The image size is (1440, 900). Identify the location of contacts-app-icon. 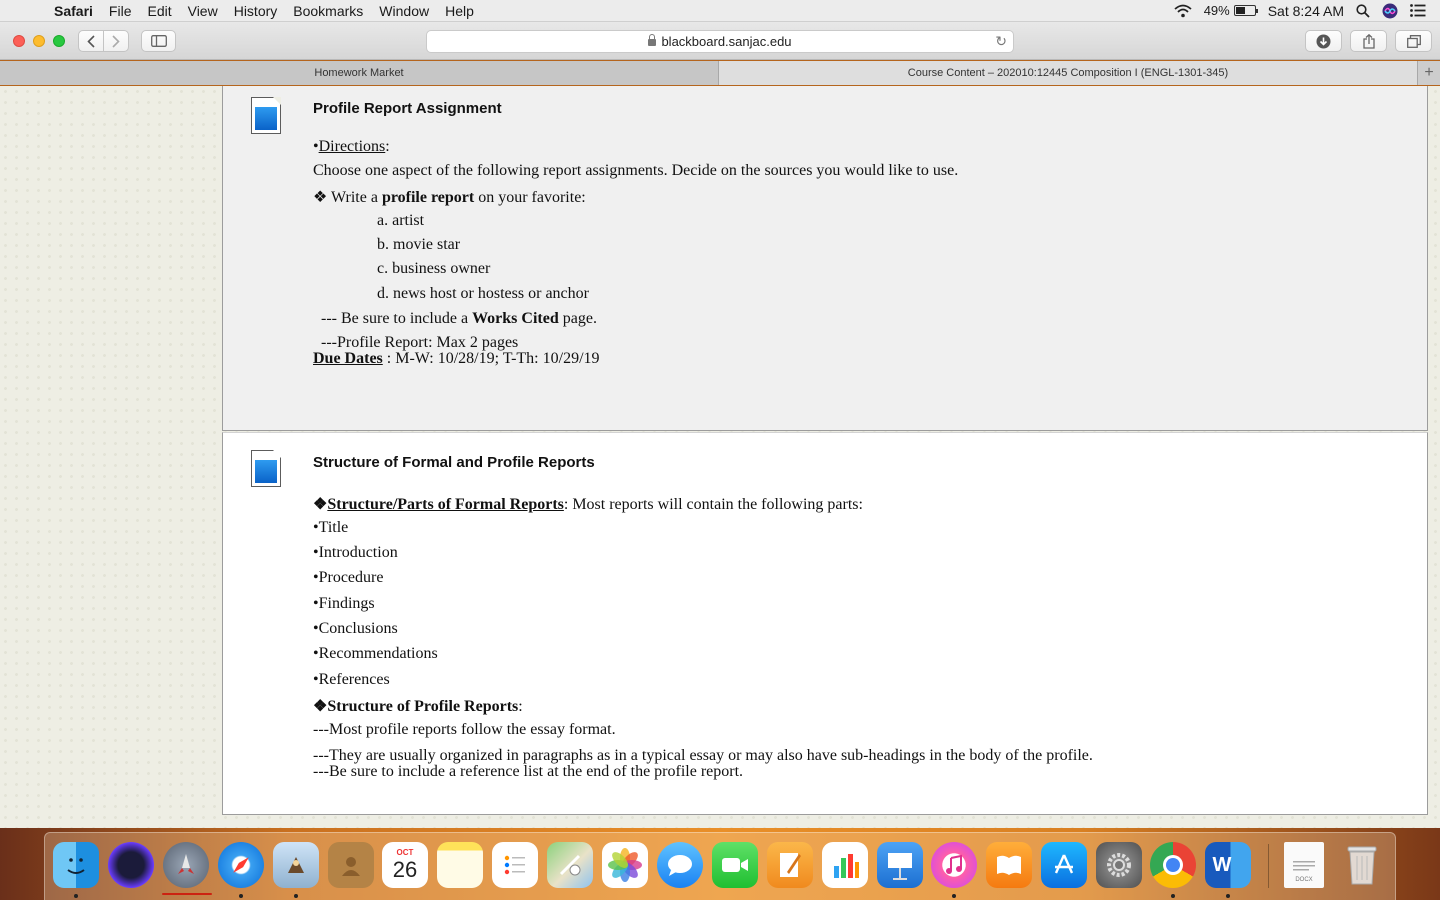
(351, 865).